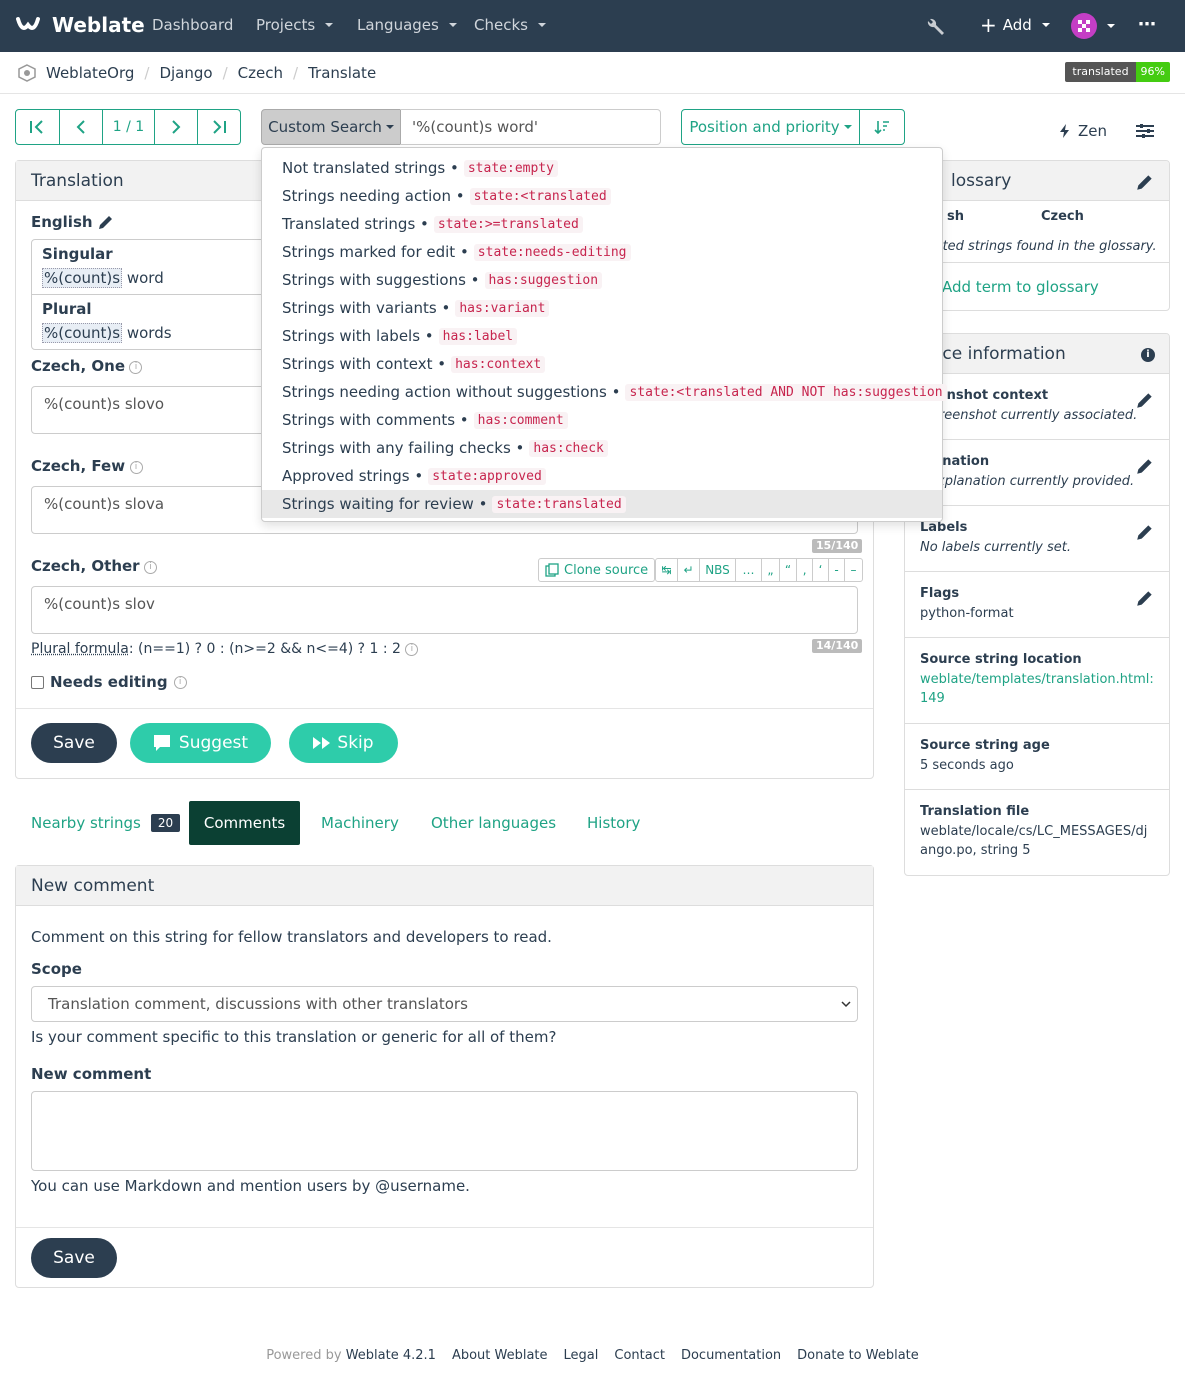 This screenshot has width=1185, height=1392. Describe the element at coordinates (602, 224) in the screenshot. I see `dropdown-item: Translated strings • state:>=translated` at that location.